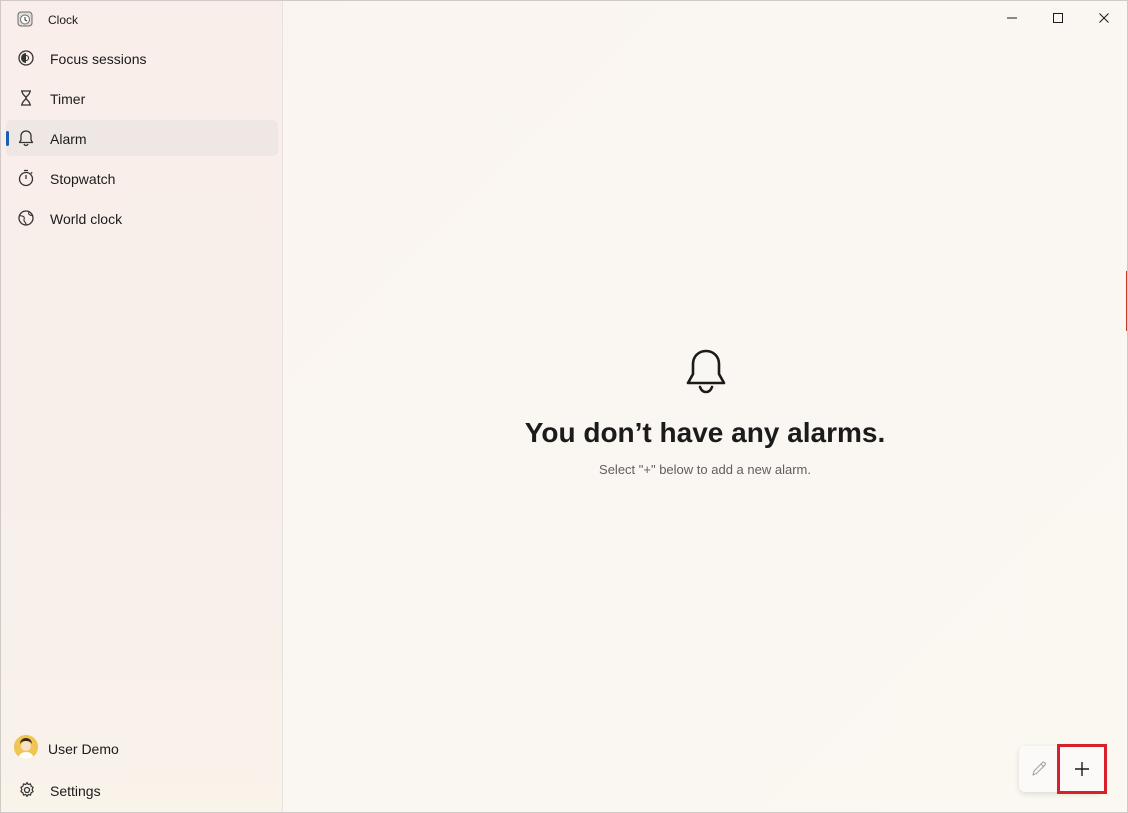  I want to click on title-bar: Clock, so click(141, 20).